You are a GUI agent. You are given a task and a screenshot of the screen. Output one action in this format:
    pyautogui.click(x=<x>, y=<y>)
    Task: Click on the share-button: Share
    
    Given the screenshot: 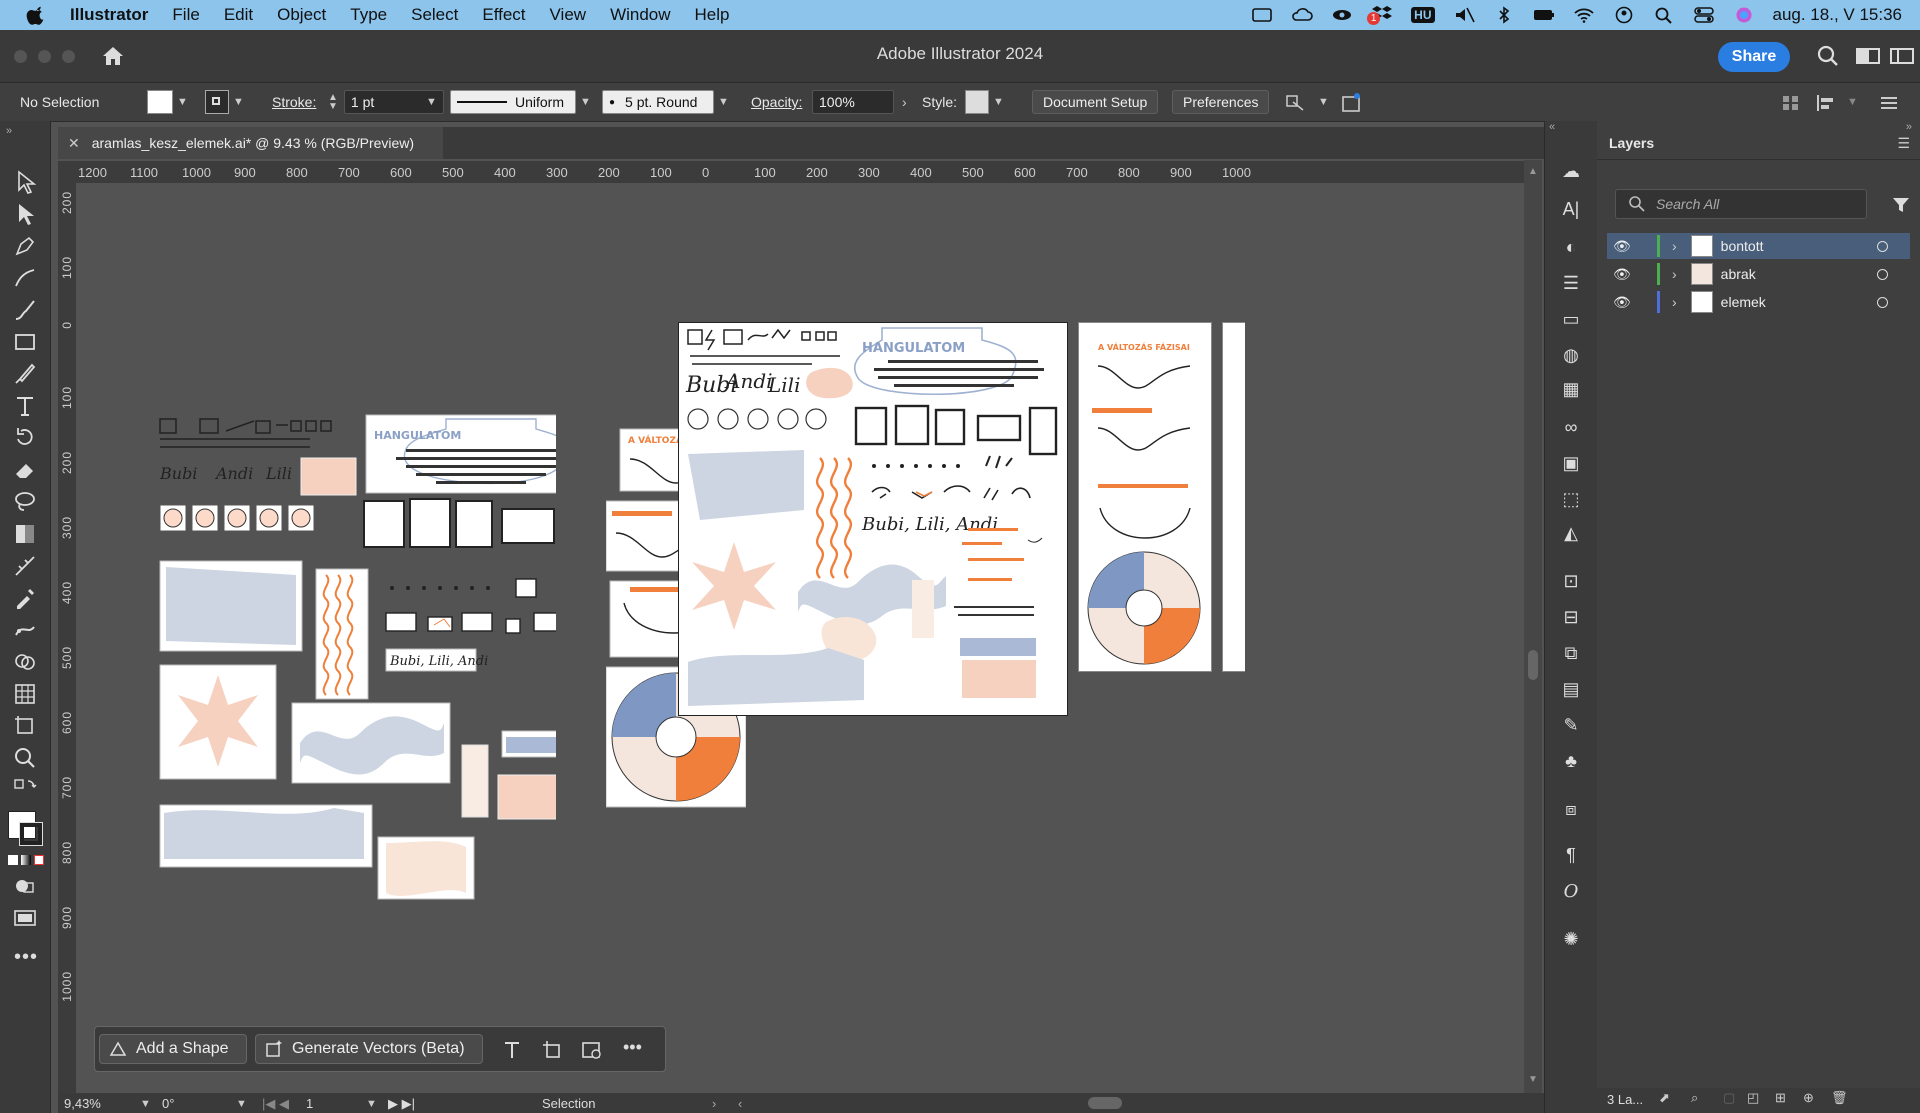 What is the action you would take?
    pyautogui.click(x=1754, y=57)
    